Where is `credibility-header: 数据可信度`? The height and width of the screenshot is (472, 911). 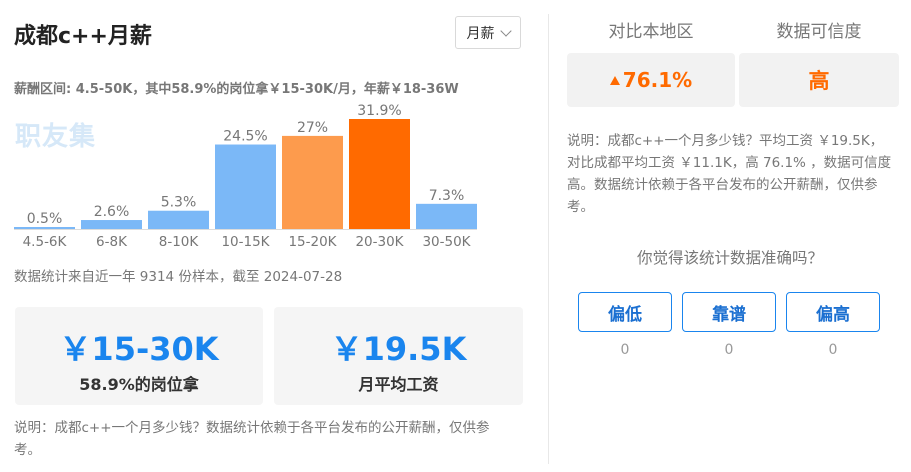
credibility-header: 数据可信度 is located at coordinates (819, 32).